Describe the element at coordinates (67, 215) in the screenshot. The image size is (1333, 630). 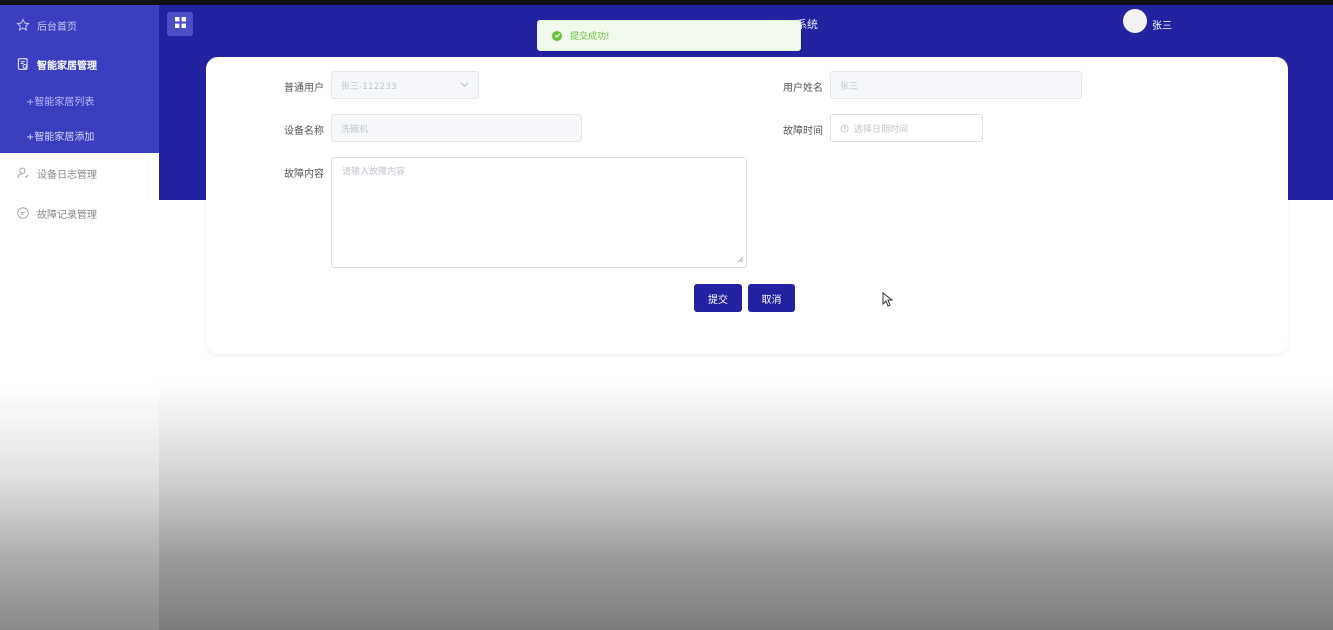
I see `sidebar-item-label: 故障记录管理` at that location.